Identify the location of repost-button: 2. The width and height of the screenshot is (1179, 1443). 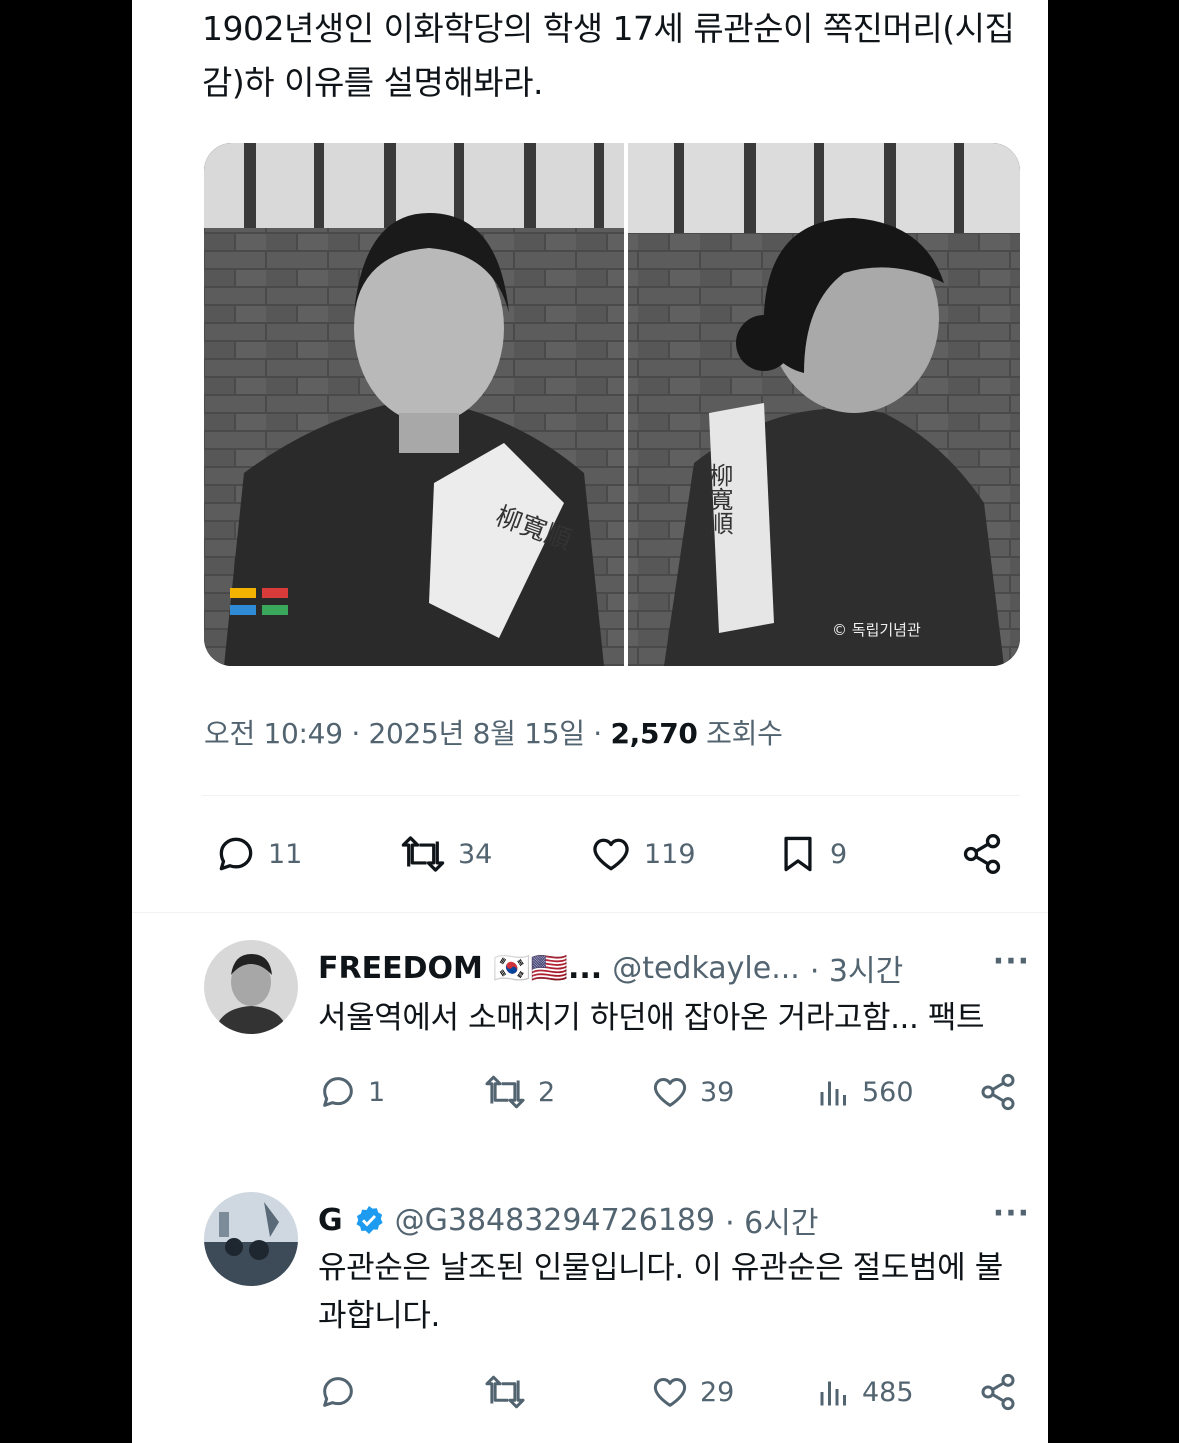
(518, 1092).